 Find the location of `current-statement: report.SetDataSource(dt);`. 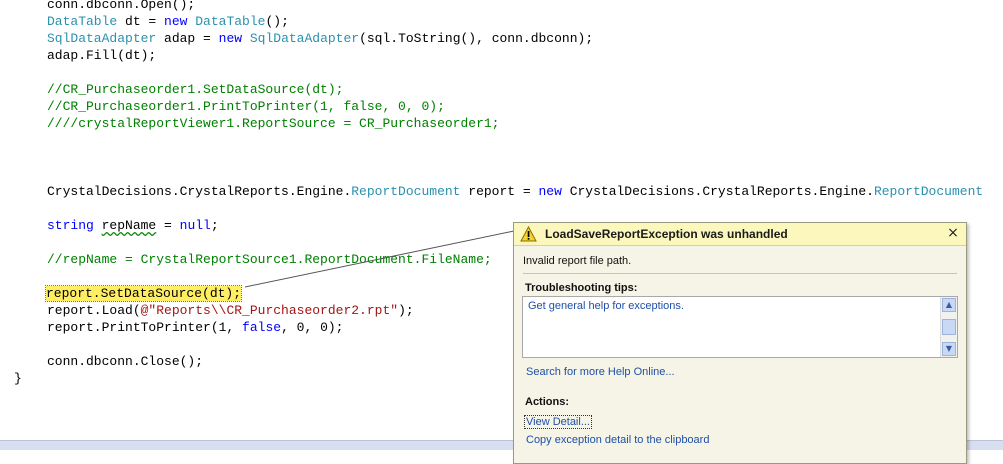

current-statement: report.SetDataSource(dt); is located at coordinates (143, 293).